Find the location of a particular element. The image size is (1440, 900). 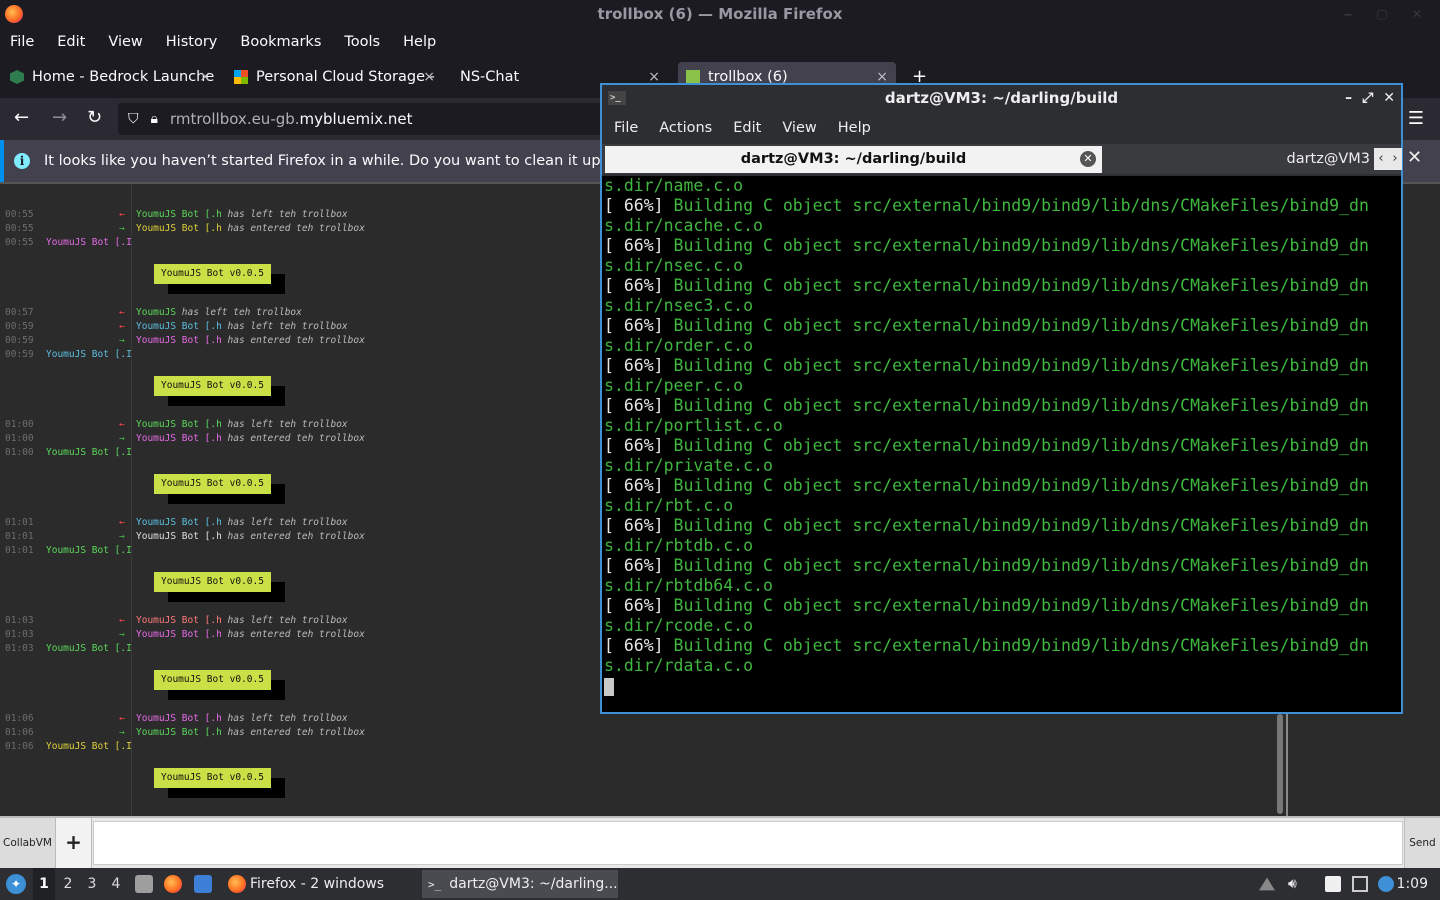

url-text: rmtrollbox.eu-gb.mybluemix.net is located at coordinates (291, 119).